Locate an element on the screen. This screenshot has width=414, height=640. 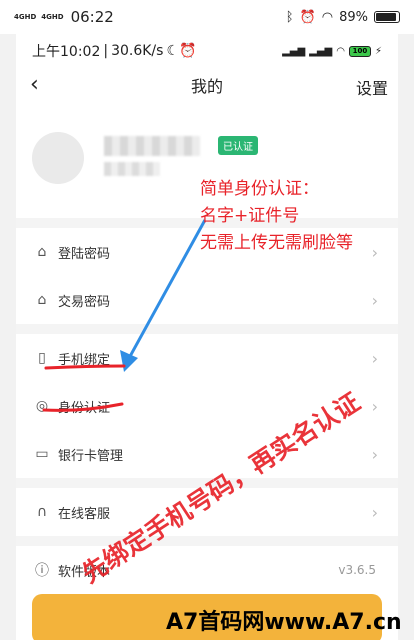
annotation-line-3: 无需上传无需刷脸等 is located at coordinates (276, 243).